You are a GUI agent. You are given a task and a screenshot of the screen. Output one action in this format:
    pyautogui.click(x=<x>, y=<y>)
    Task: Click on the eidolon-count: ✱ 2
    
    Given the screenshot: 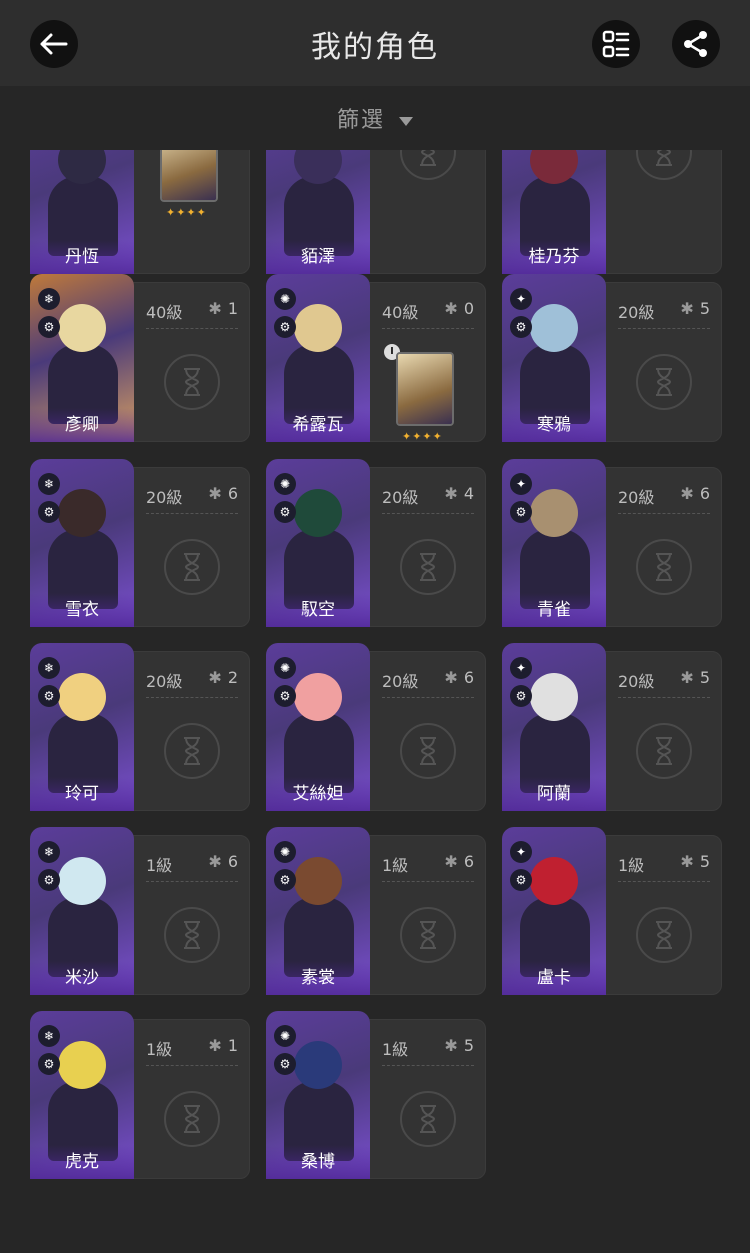 What is the action you would take?
    pyautogui.click(x=223, y=677)
    